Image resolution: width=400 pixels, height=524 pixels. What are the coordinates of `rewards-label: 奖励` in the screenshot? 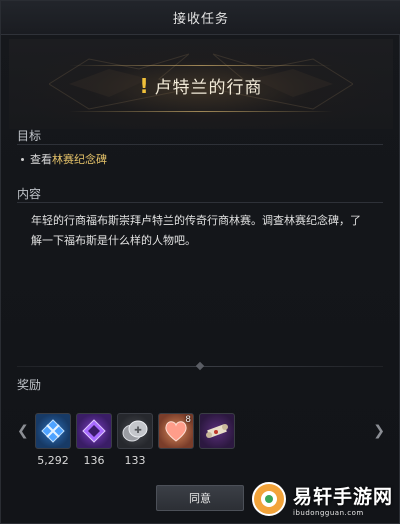 It's located at (29, 385).